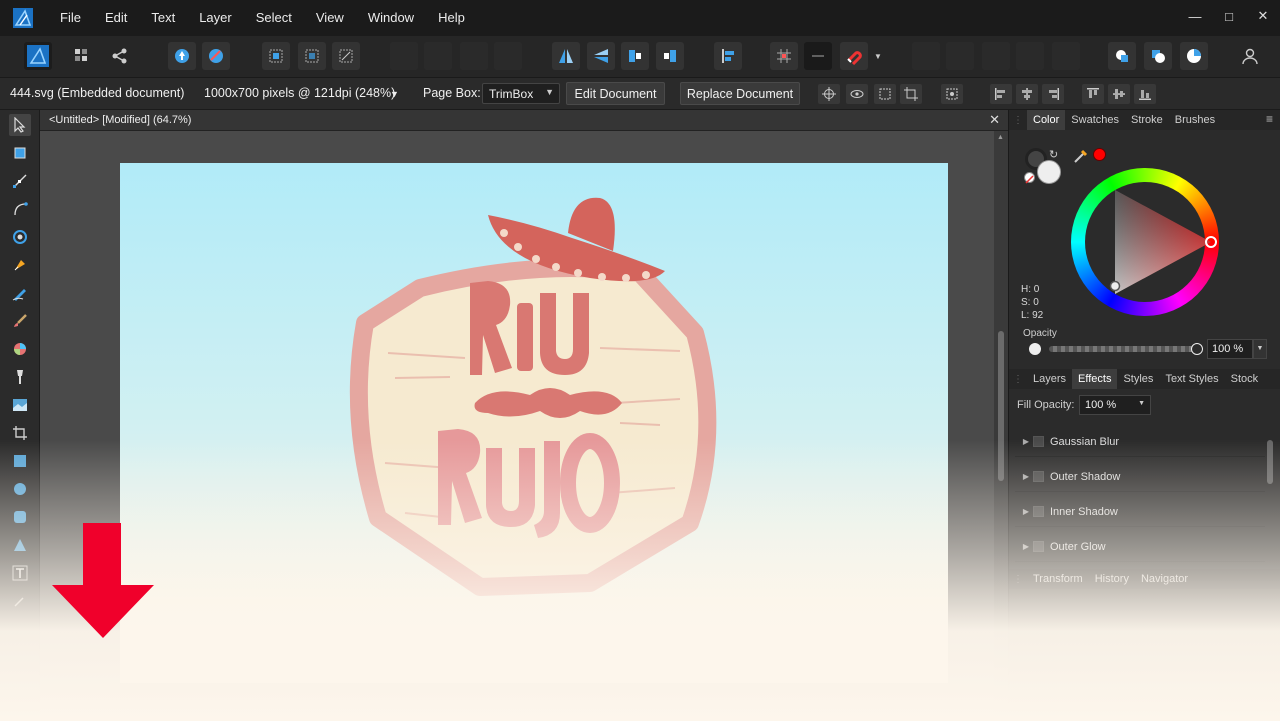  I want to click on color-picker-tool-icon, so click(20, 601).